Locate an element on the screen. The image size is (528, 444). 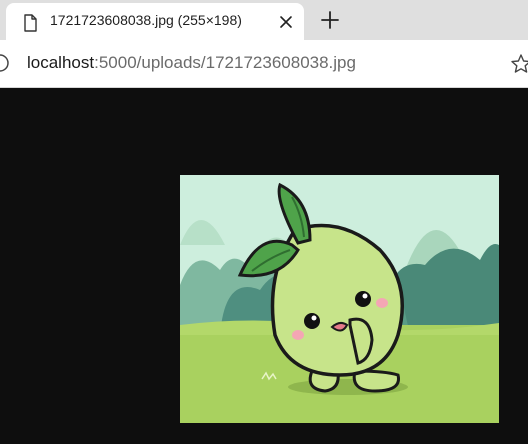
address-bar: localhost:5000/uploads/1721723608038.jpg is located at coordinates (264, 64).